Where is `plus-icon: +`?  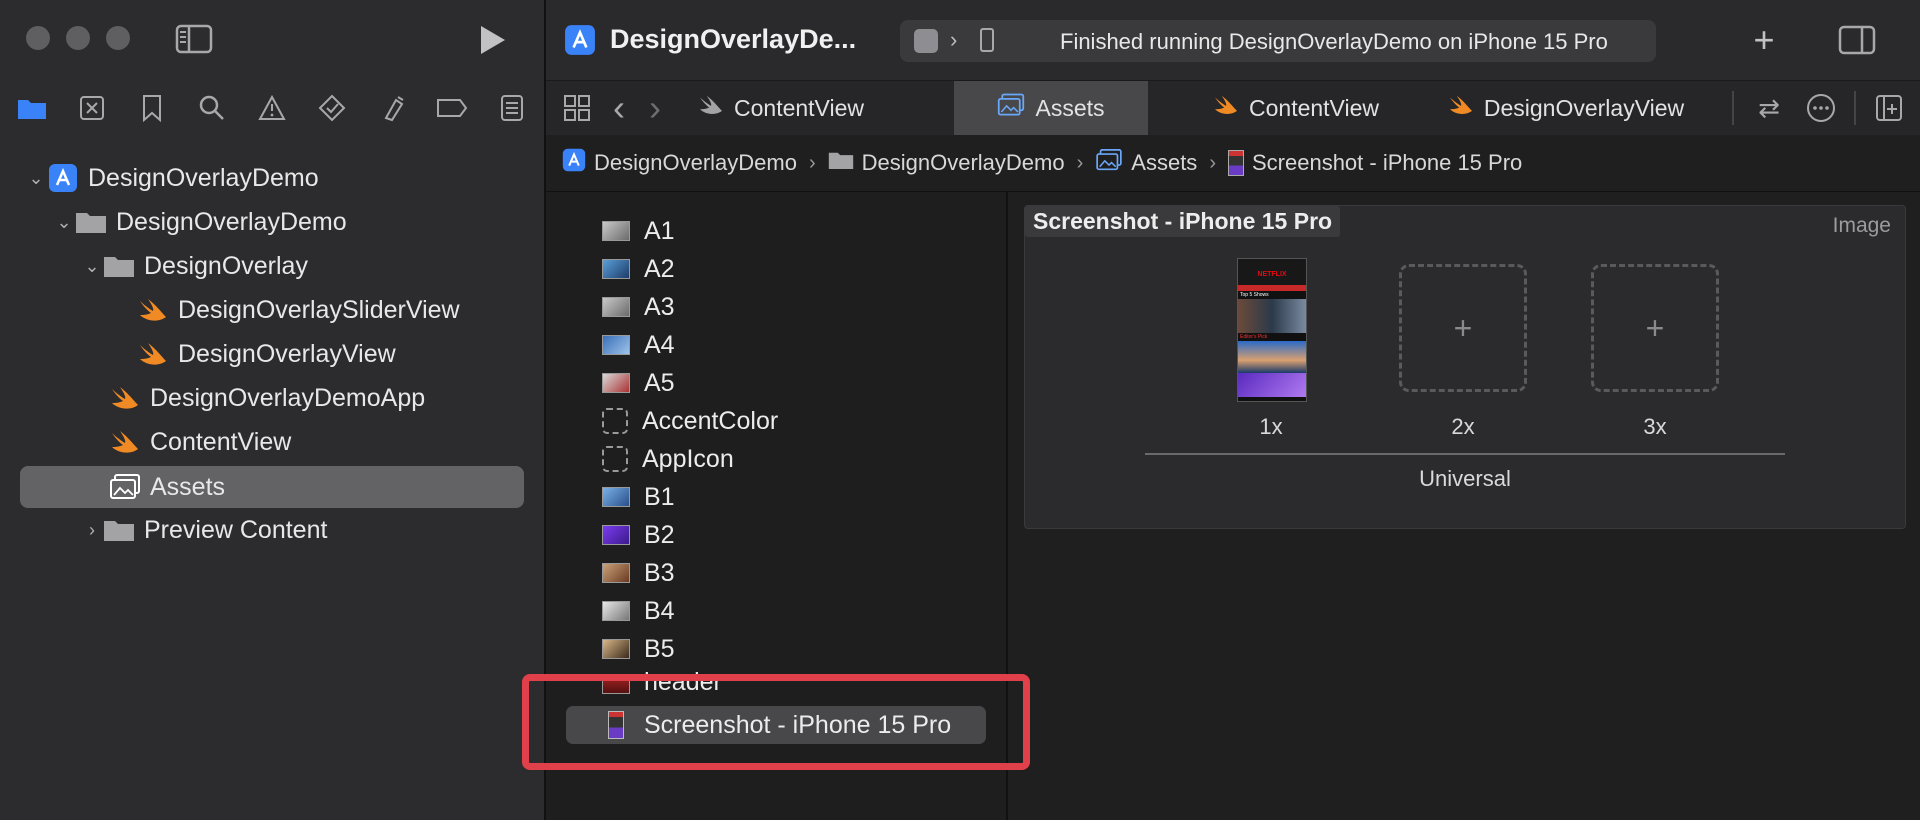
plus-icon: + is located at coordinates (1463, 327).